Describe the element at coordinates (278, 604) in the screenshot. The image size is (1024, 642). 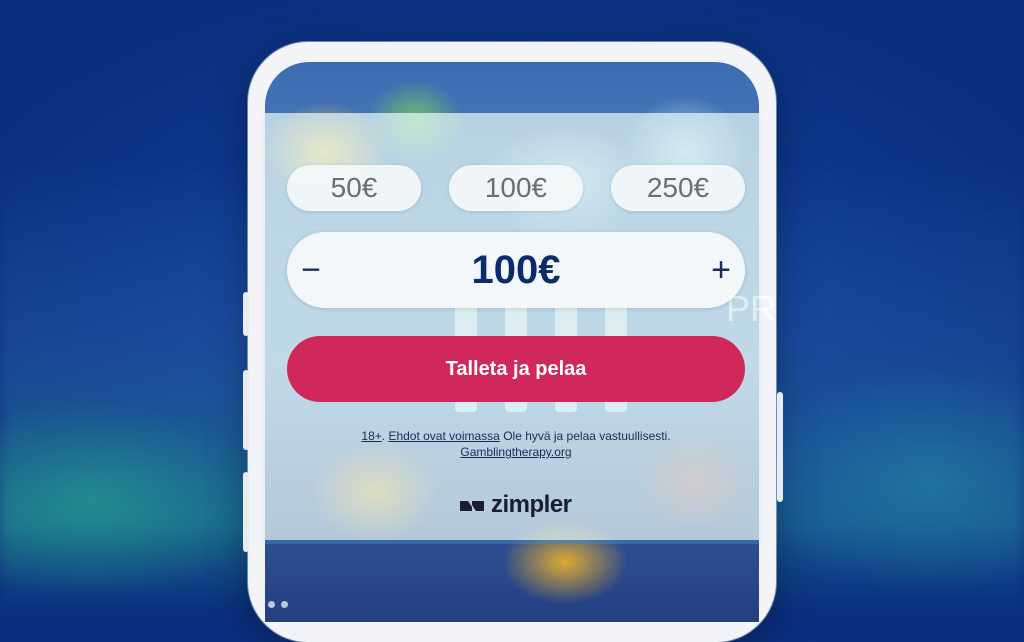
I see `carousel-dots` at that location.